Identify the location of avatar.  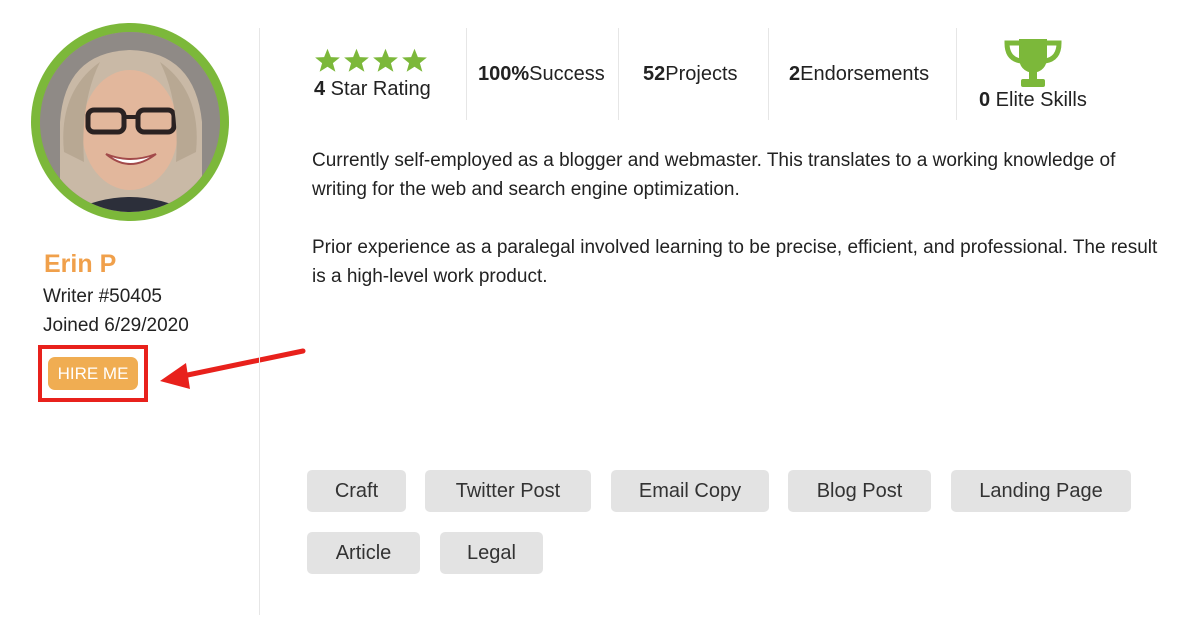
(130, 122).